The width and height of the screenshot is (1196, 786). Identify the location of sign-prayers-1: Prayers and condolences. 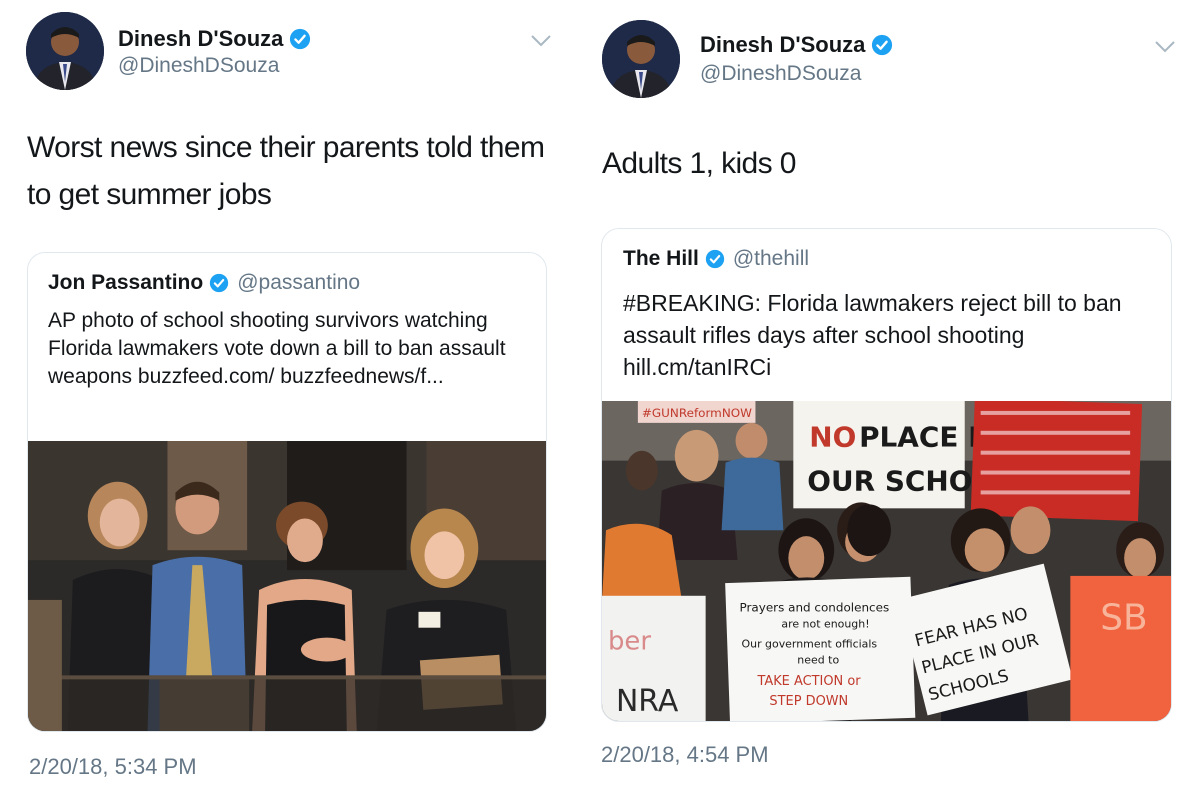
(815, 608).